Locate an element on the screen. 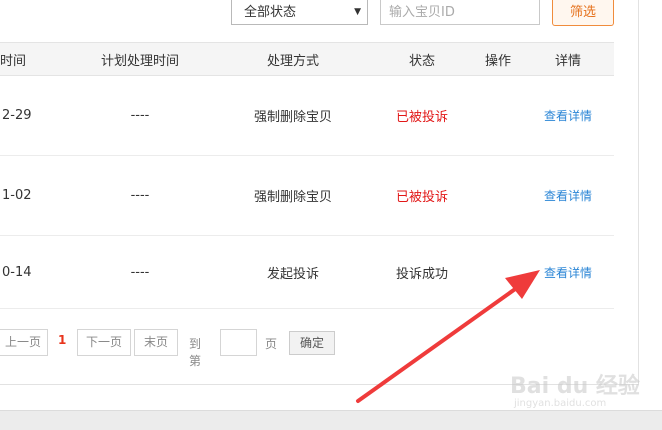  row-time: 1-02 is located at coordinates (17, 195).